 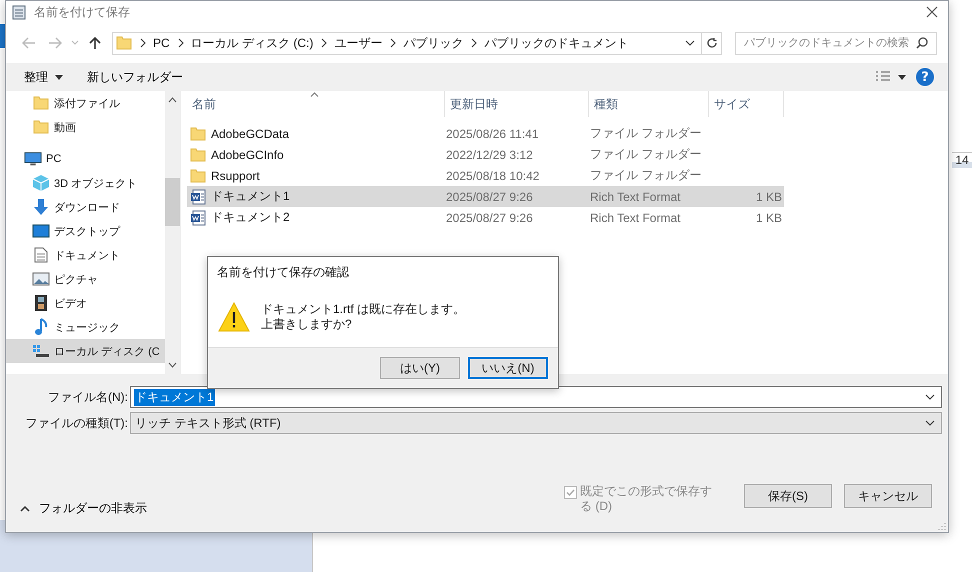 What do you see at coordinates (41, 255) in the screenshot?
I see `document-icon` at bounding box center [41, 255].